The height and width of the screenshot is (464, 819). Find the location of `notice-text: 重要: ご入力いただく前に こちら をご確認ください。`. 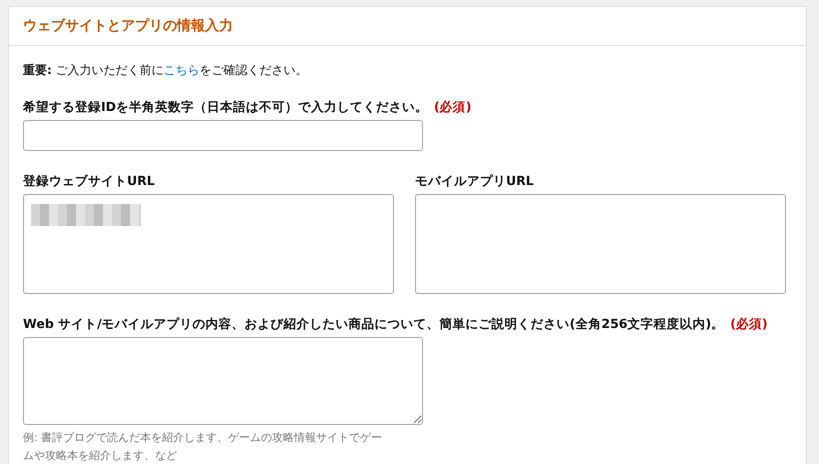

notice-text: 重要: ご入力いただく前に こちら をご確認ください。 is located at coordinates (166, 70).